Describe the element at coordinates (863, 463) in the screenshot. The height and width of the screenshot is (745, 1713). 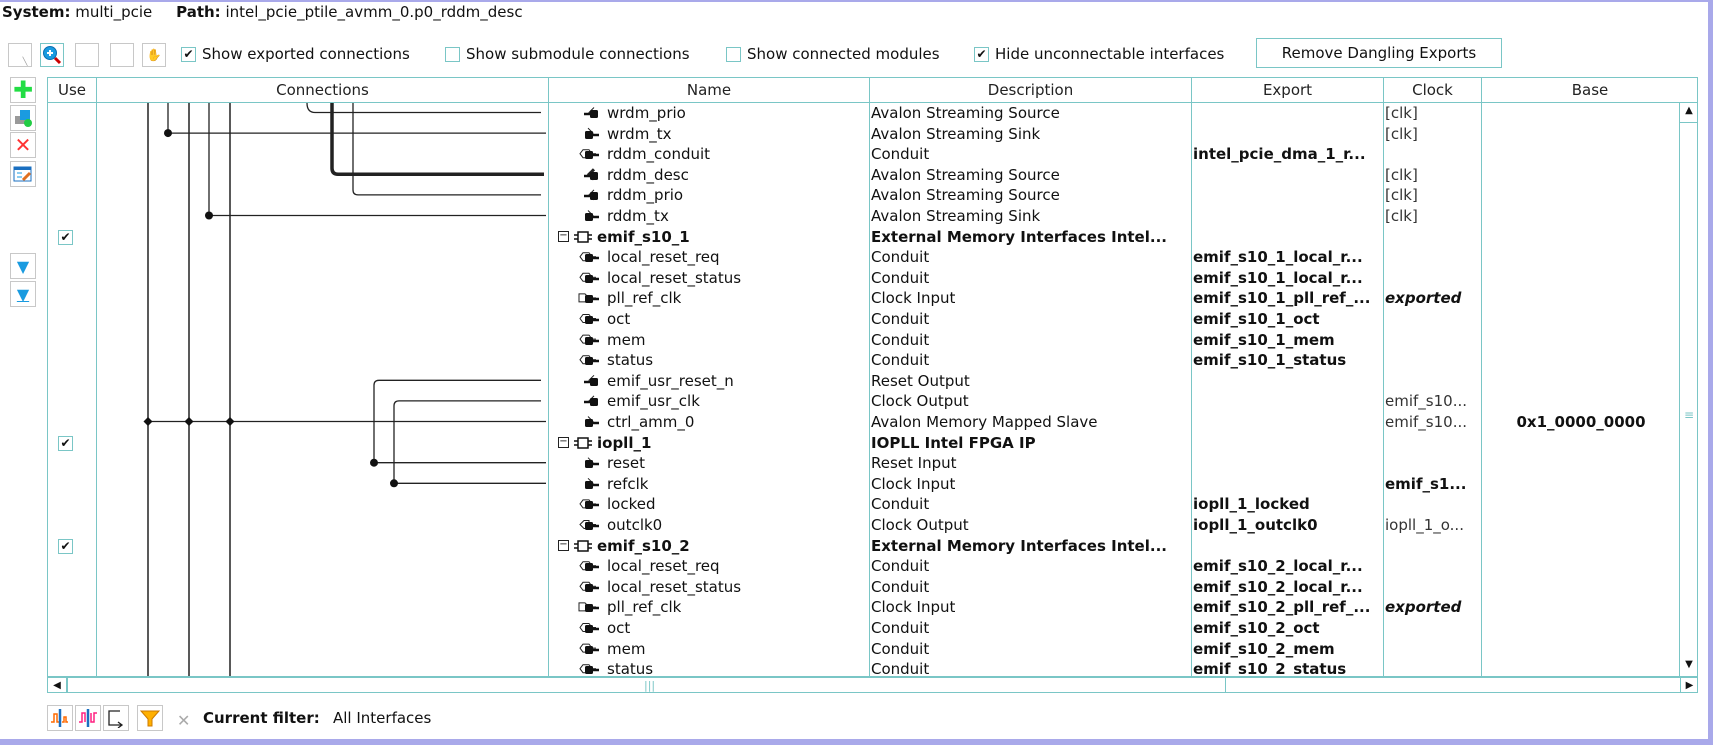
I see `interface-row: reset Reset Input` at that location.